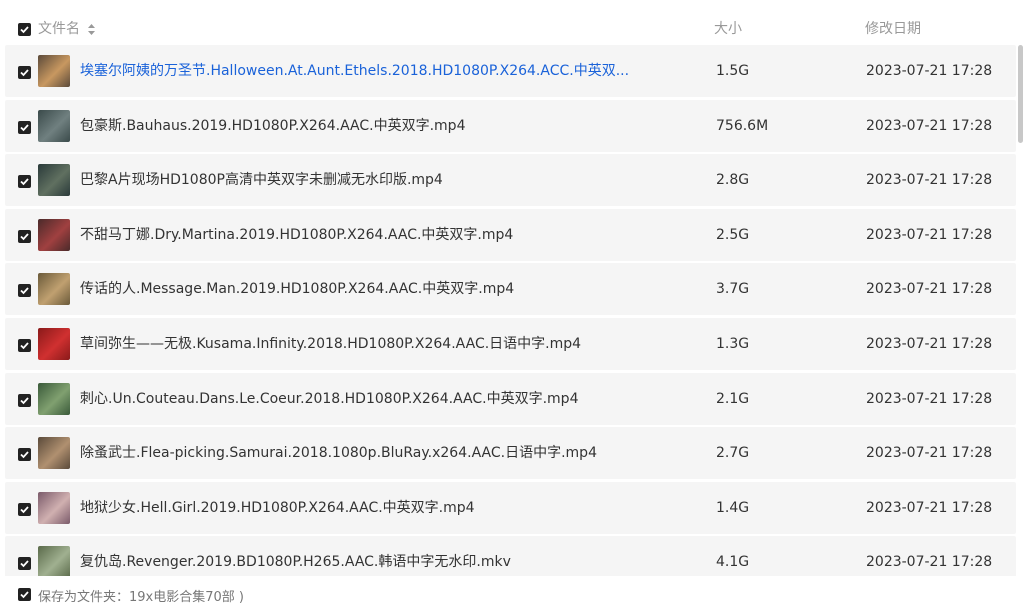 Image resolution: width=1024 pixels, height=605 pixels. Describe the element at coordinates (59, 29) in the screenshot. I see `column-header-name-label: 文件名` at that location.